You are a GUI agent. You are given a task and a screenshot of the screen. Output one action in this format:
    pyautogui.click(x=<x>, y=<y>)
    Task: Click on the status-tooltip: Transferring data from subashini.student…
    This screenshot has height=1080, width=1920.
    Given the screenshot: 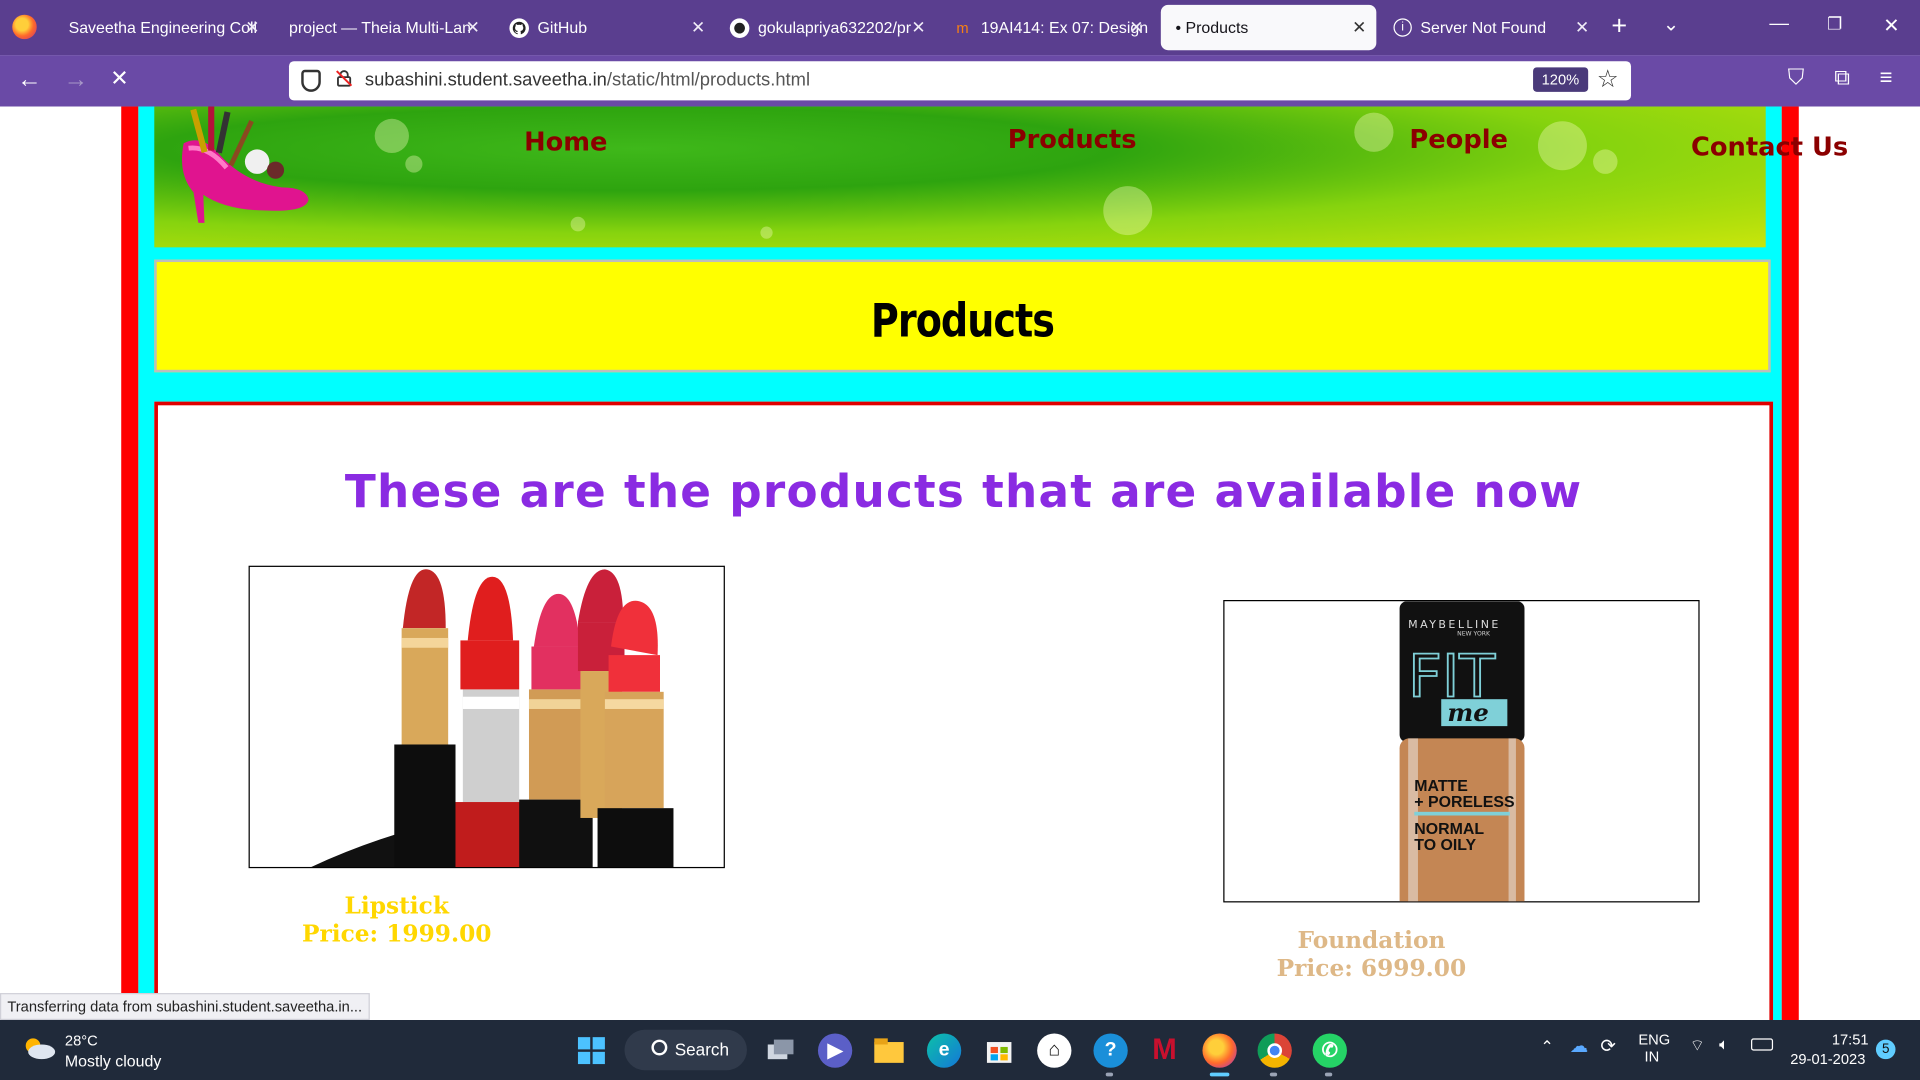 What is the action you would take?
    pyautogui.click(x=185, y=1007)
    